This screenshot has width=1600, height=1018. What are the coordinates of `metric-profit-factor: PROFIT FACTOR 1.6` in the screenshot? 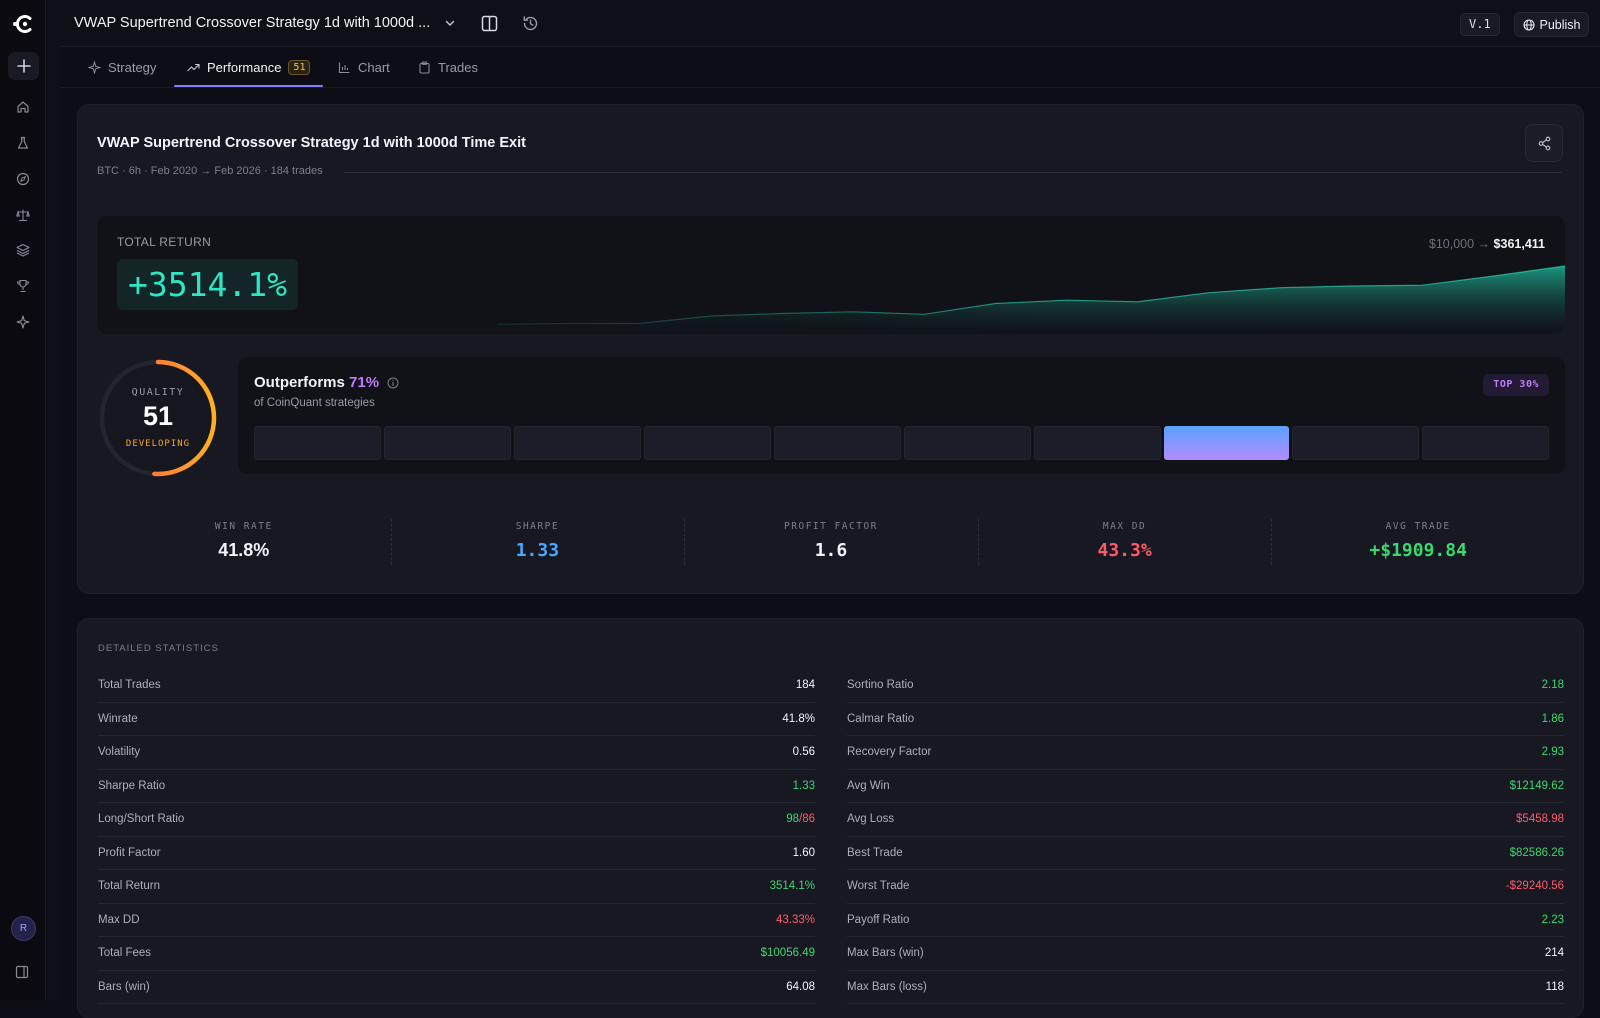 It's located at (831, 544).